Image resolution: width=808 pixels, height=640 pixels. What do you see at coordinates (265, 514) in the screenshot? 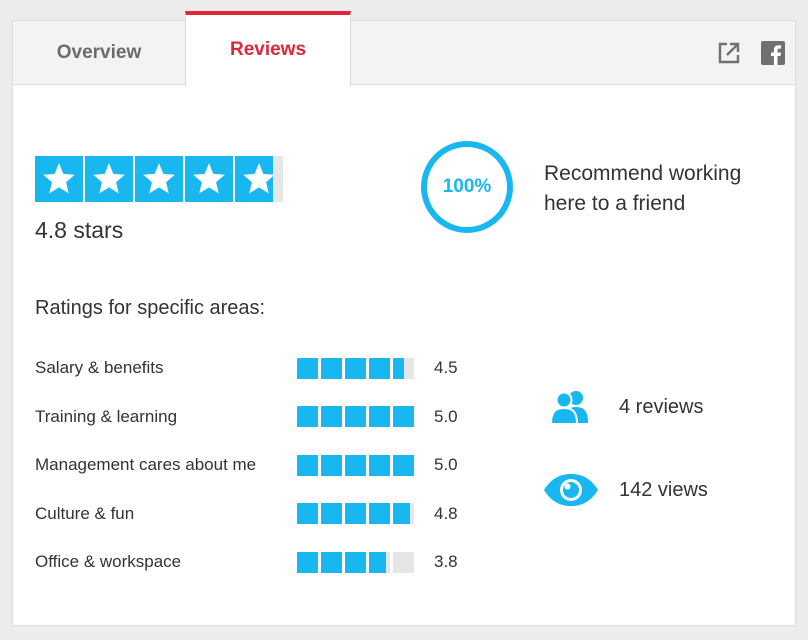
I see `rating-row: Culture & fun 4.8` at bounding box center [265, 514].